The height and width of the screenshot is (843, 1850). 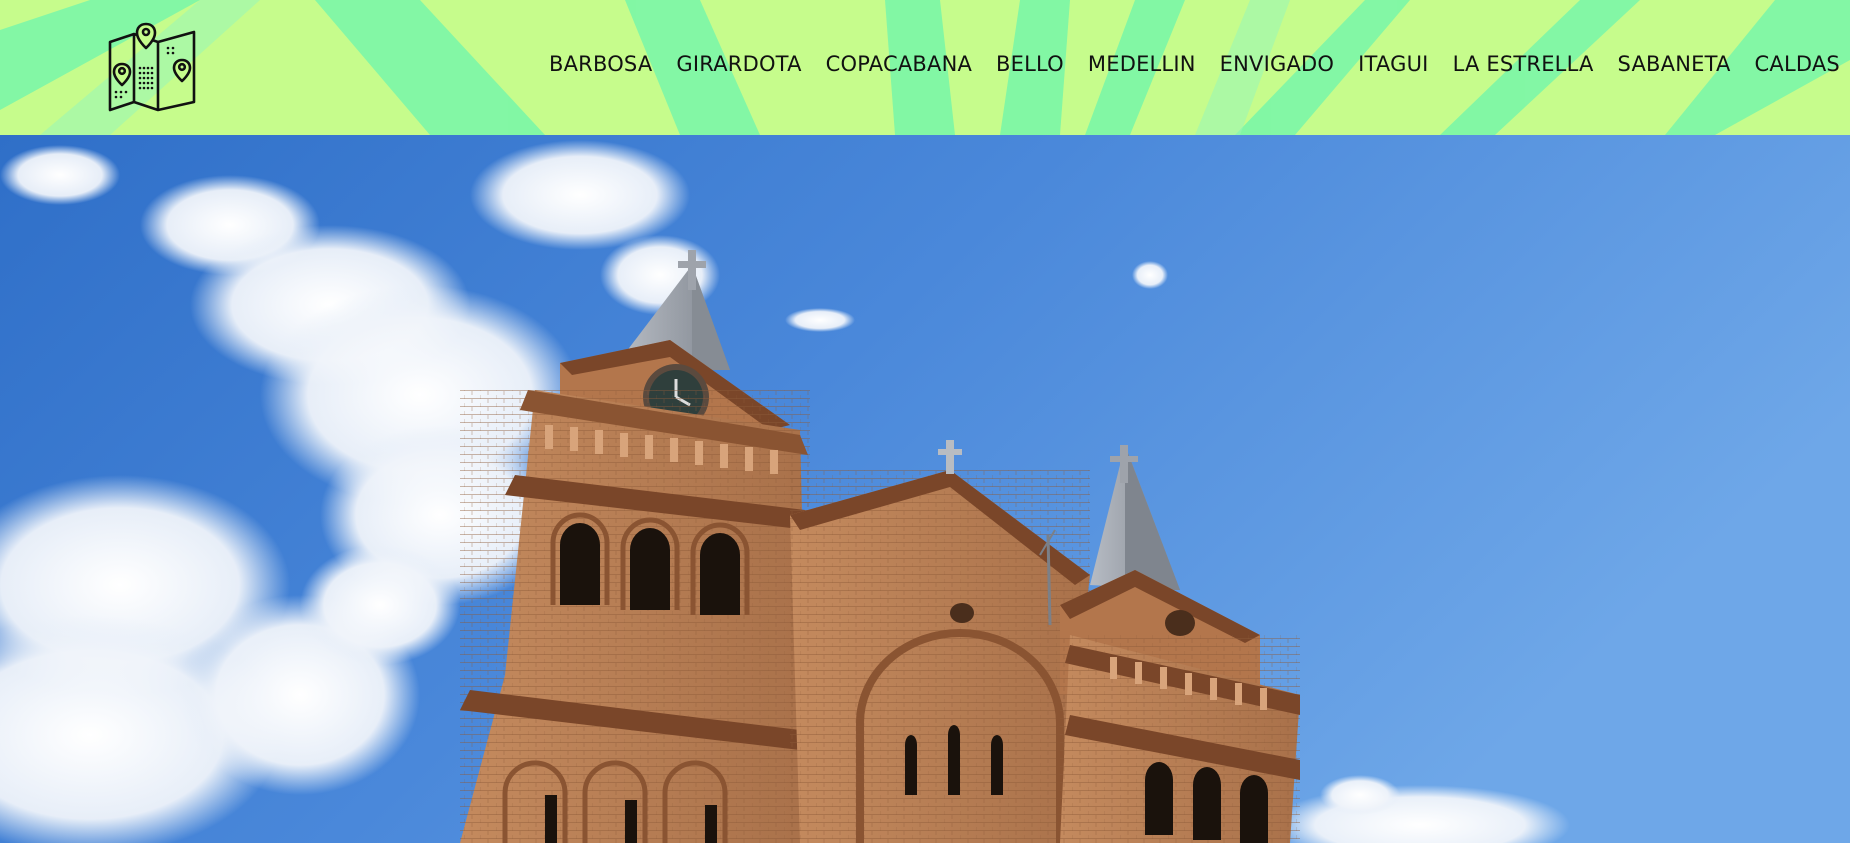 What do you see at coordinates (738, 64) in the screenshot?
I see `nav-link-girardota: GIRARDOTA` at bounding box center [738, 64].